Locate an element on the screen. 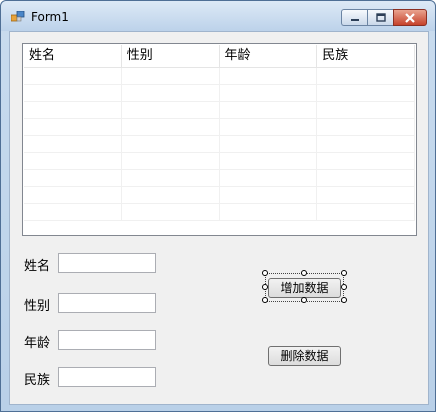  column-header-name: 姓名 is located at coordinates (73, 56).